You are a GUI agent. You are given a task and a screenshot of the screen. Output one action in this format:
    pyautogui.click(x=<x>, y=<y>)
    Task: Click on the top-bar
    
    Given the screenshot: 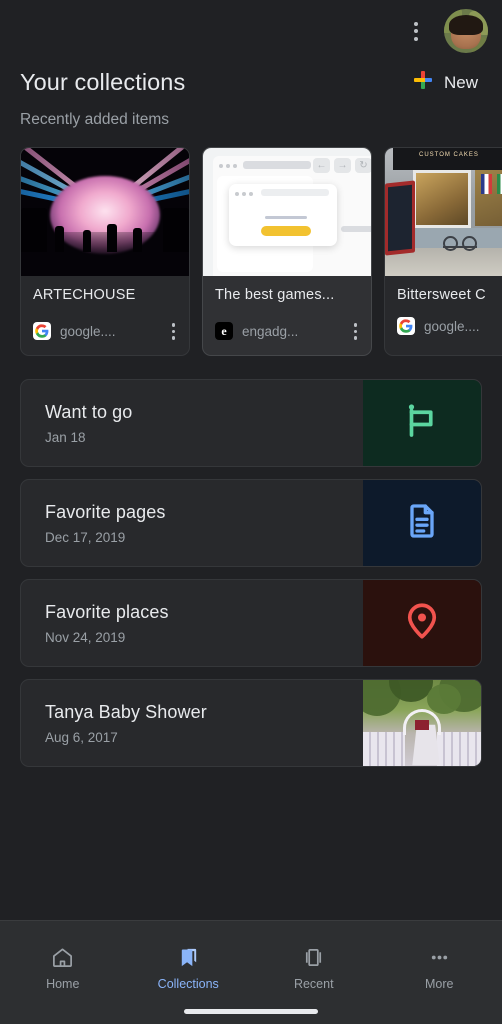 What is the action you would take?
    pyautogui.click(x=251, y=31)
    